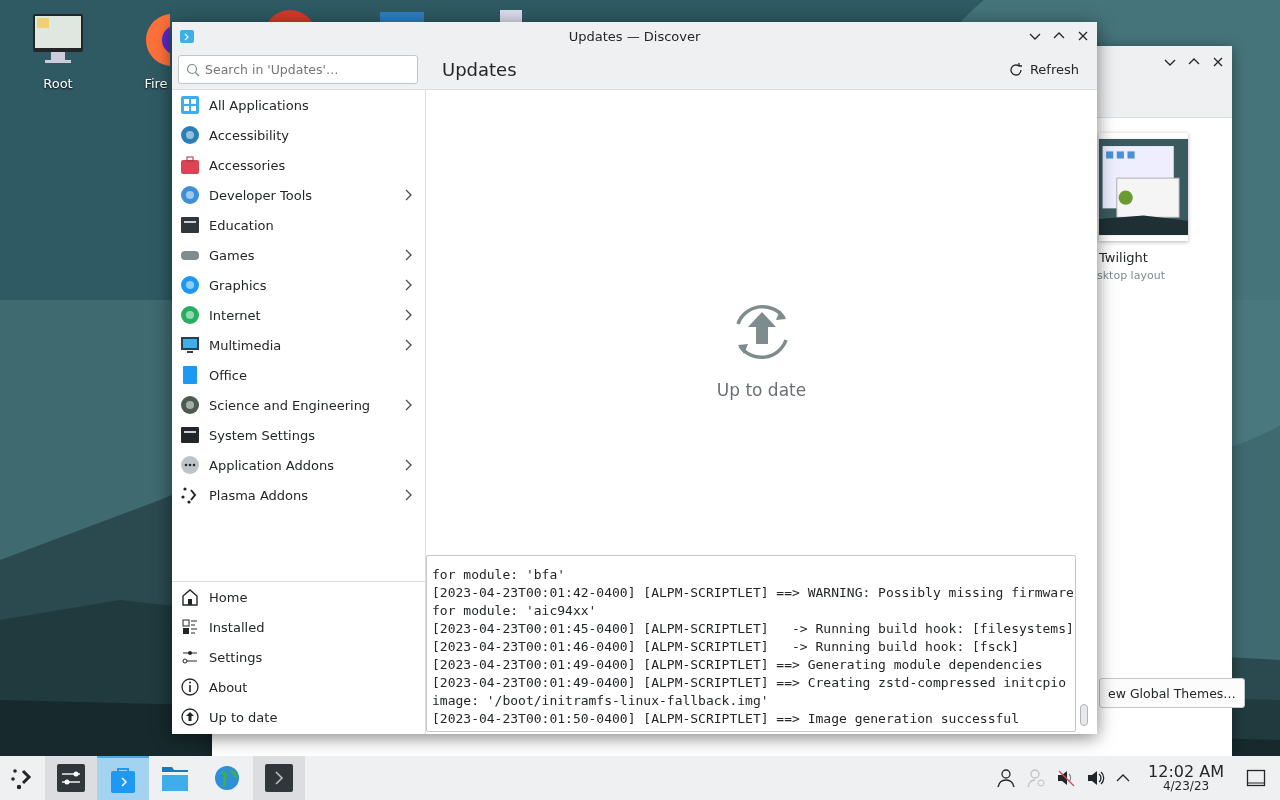 The width and height of the screenshot is (1280, 800). Describe the element at coordinates (190, 435) in the screenshot. I see `panel-icon` at that location.